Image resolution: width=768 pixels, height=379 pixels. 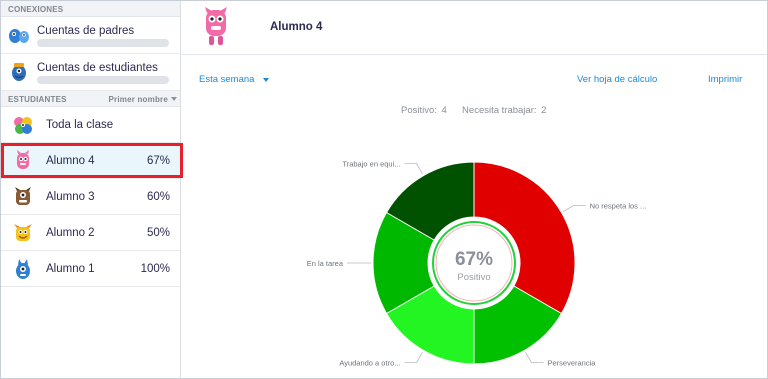 What do you see at coordinates (138, 99) in the screenshot?
I see `sort-dropdown: Primer nombre` at bounding box center [138, 99].